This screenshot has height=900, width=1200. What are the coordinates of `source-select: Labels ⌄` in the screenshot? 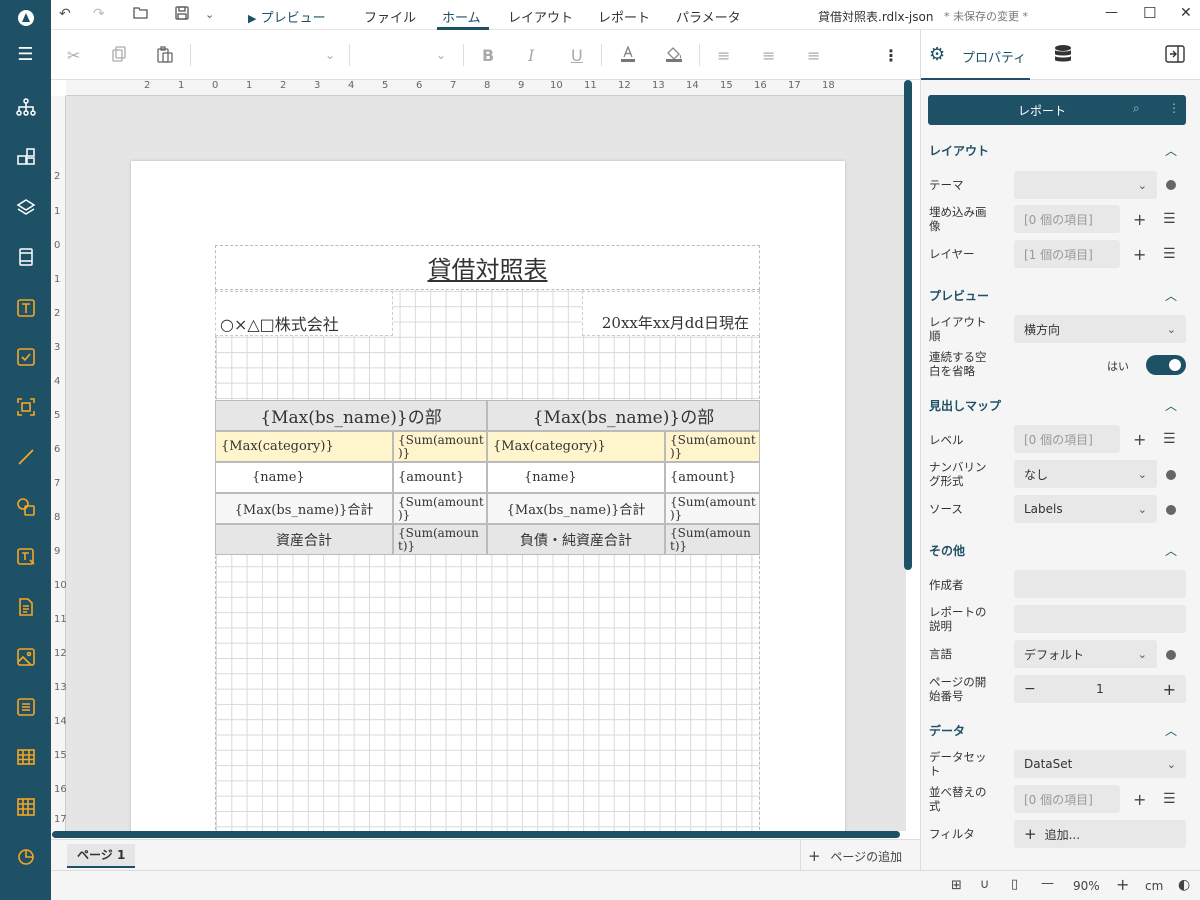 It's located at (1085, 509).